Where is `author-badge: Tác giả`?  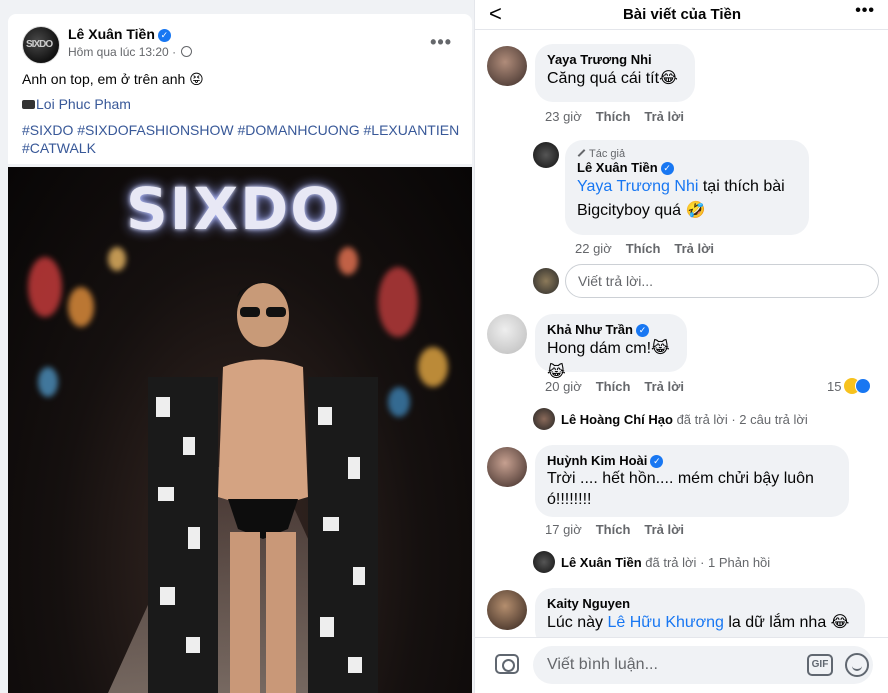
author-badge: Tác giả is located at coordinates (687, 154).